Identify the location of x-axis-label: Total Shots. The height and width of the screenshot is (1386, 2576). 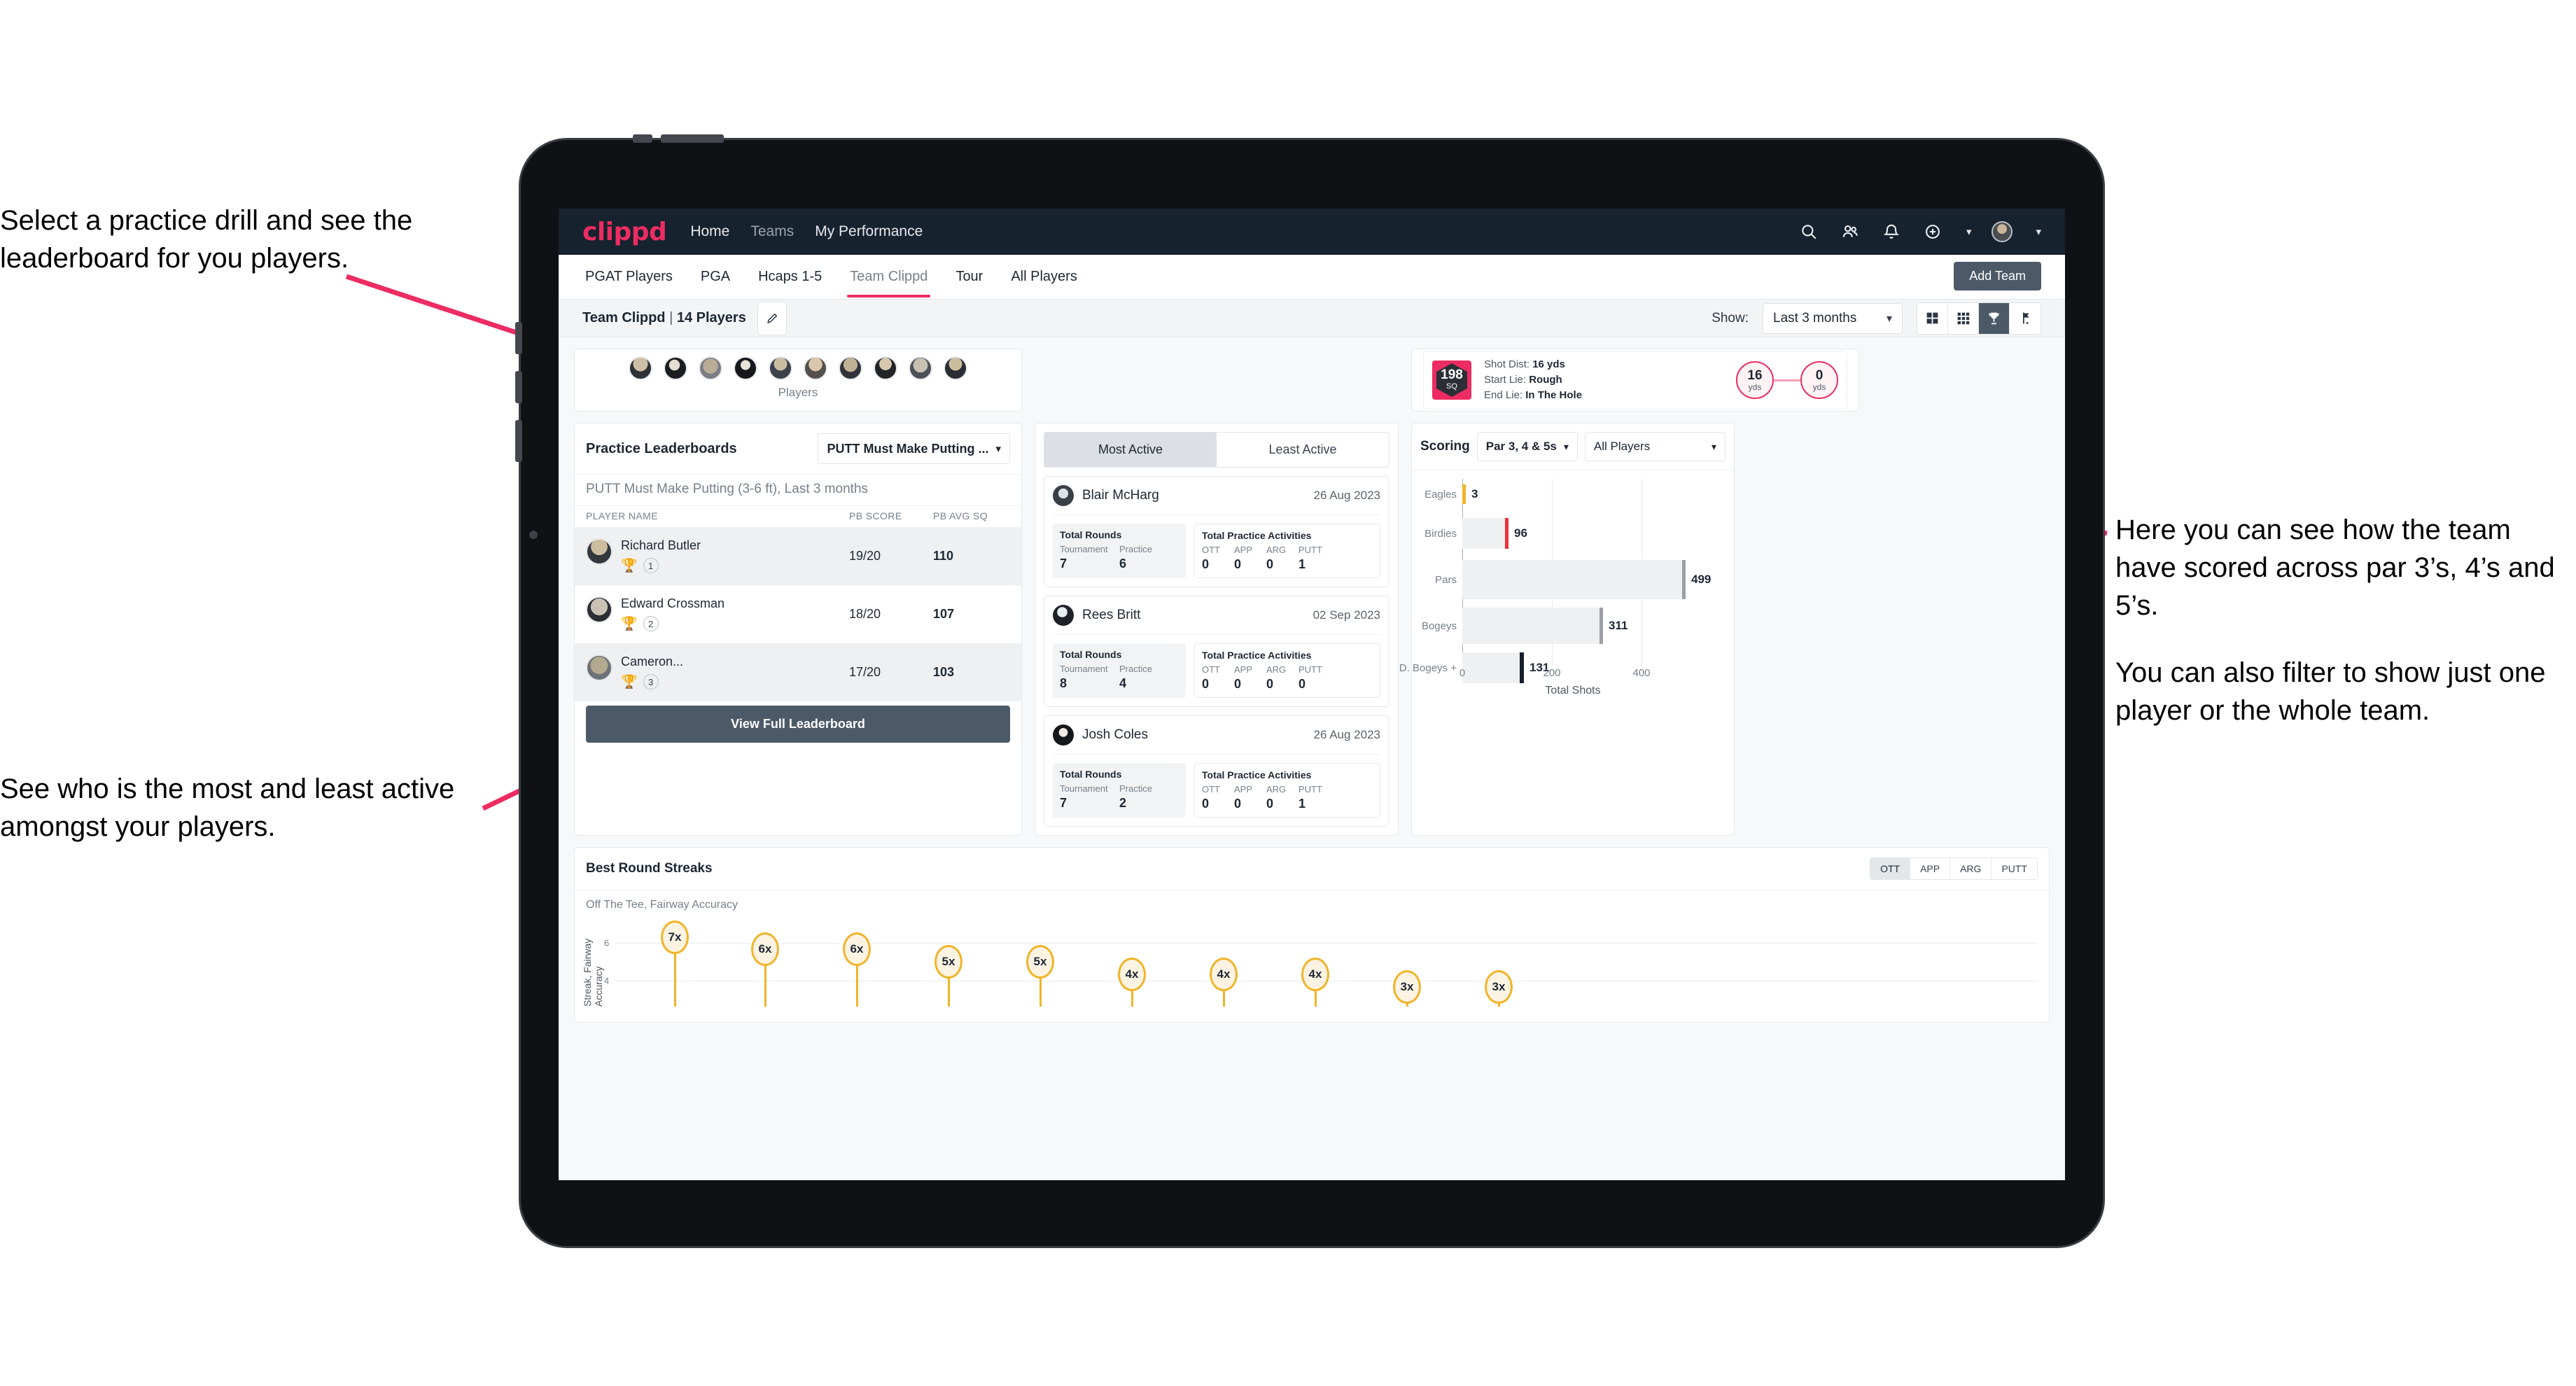
(1573, 690).